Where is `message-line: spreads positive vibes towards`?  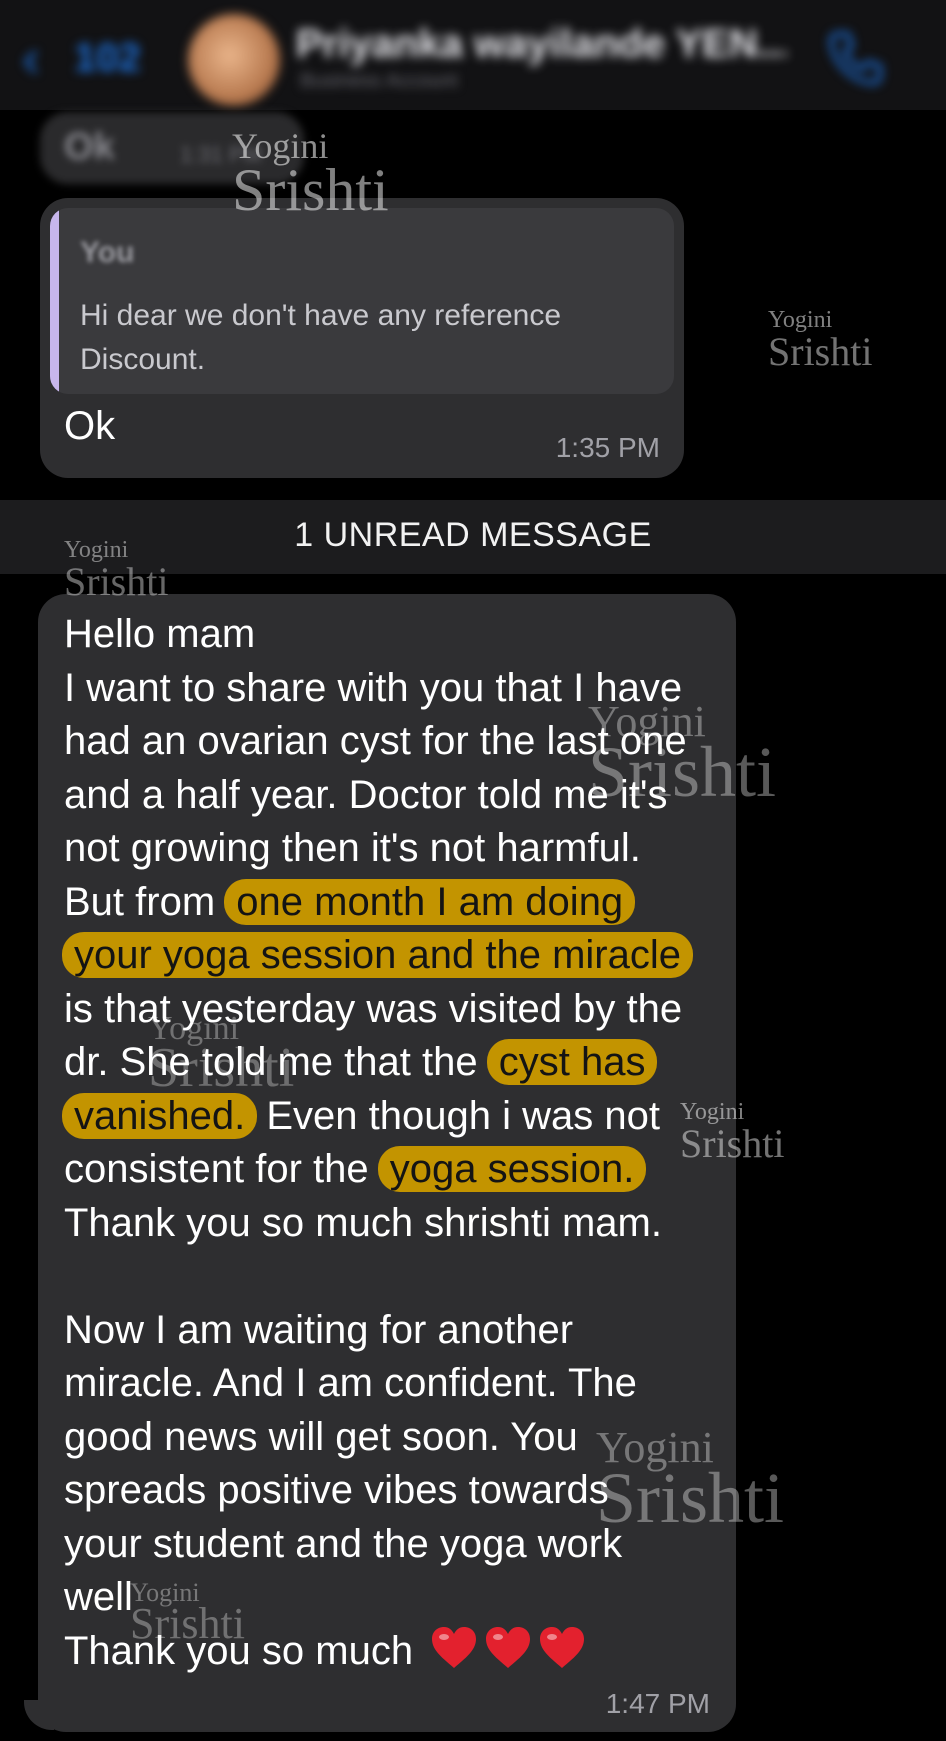 message-line: spreads positive vibes towards is located at coordinates (394, 1491).